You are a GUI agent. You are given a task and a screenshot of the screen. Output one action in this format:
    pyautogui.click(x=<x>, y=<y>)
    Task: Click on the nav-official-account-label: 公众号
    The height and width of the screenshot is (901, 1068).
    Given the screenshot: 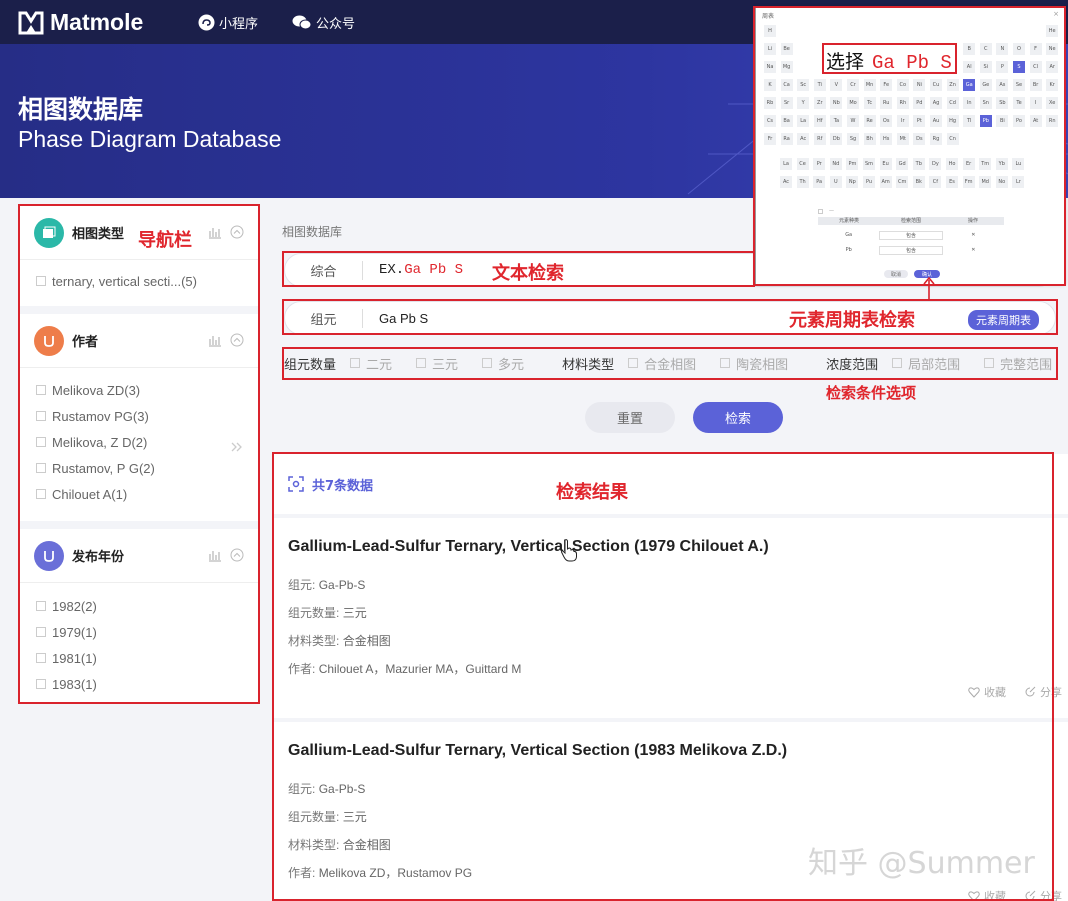 What is the action you would take?
    pyautogui.click(x=336, y=24)
    